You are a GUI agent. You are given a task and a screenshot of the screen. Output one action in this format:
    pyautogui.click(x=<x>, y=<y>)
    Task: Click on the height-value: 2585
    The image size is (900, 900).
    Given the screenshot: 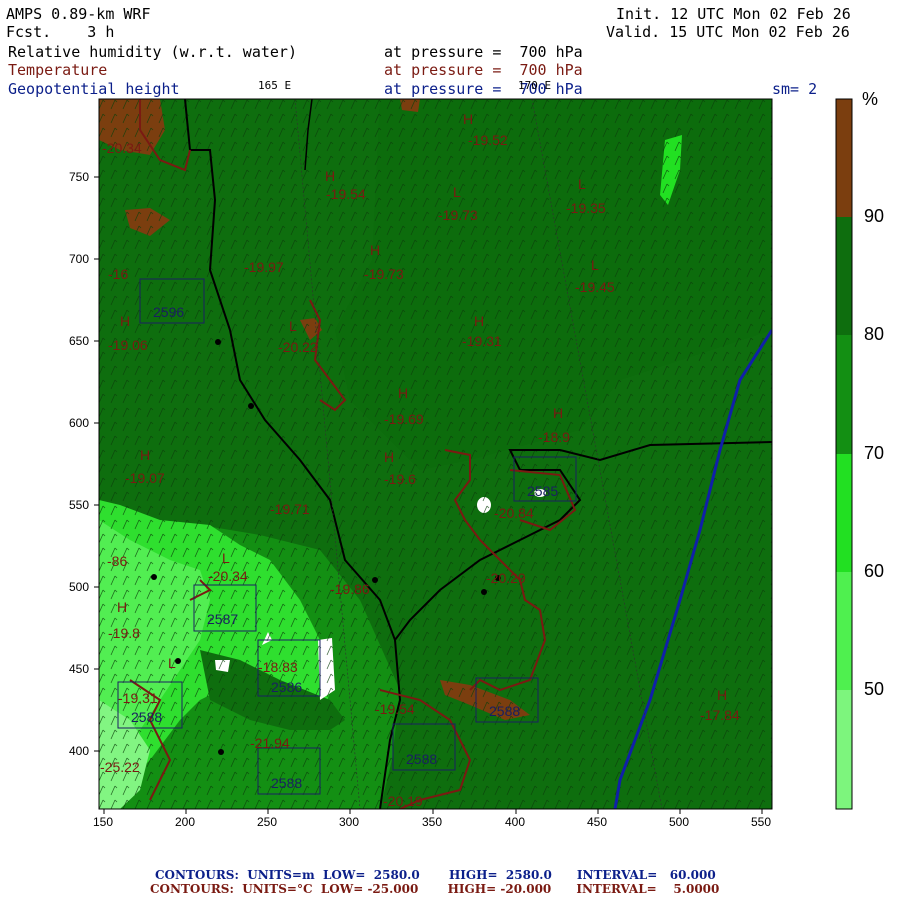 What is the action you would take?
    pyautogui.click(x=542, y=491)
    